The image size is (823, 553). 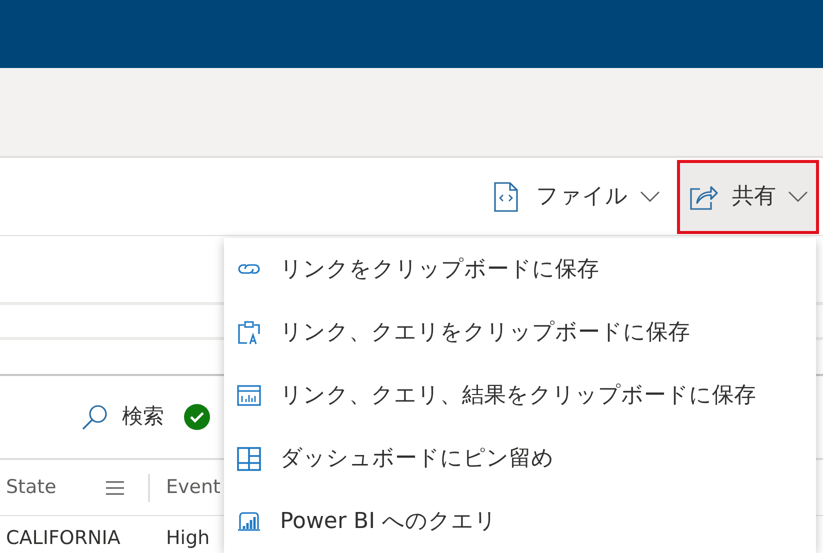 What do you see at coordinates (63, 538) in the screenshot?
I see `table-cell-text: CALIFORNIA` at bounding box center [63, 538].